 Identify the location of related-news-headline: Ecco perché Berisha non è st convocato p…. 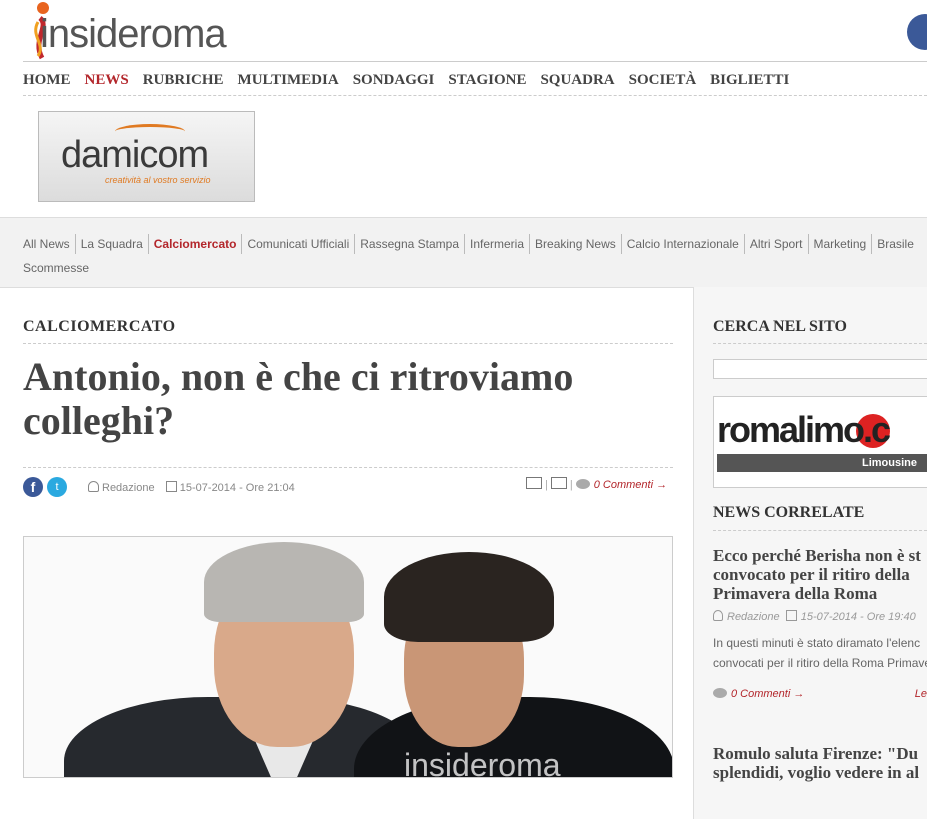
(820, 574).